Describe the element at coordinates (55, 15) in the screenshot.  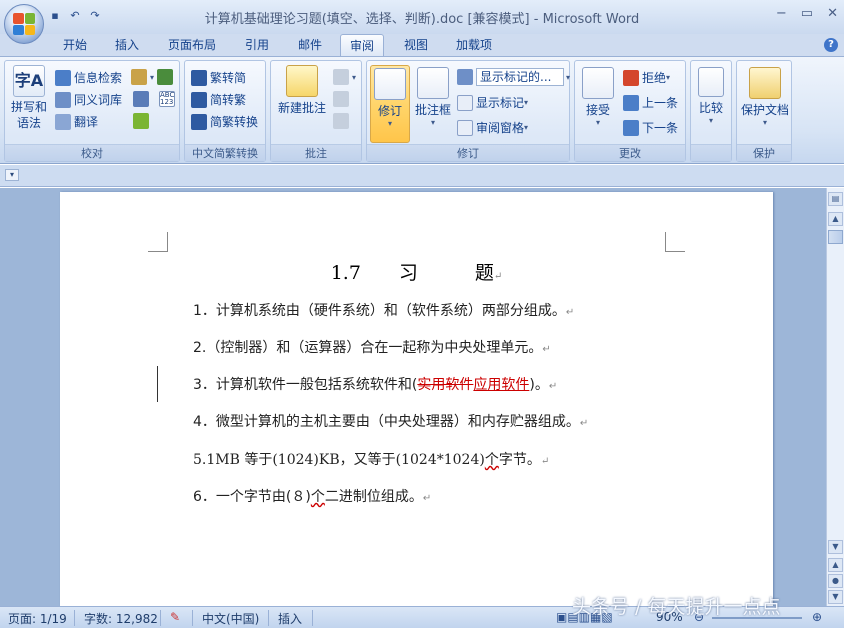
I see `save-icon: ▪` at that location.